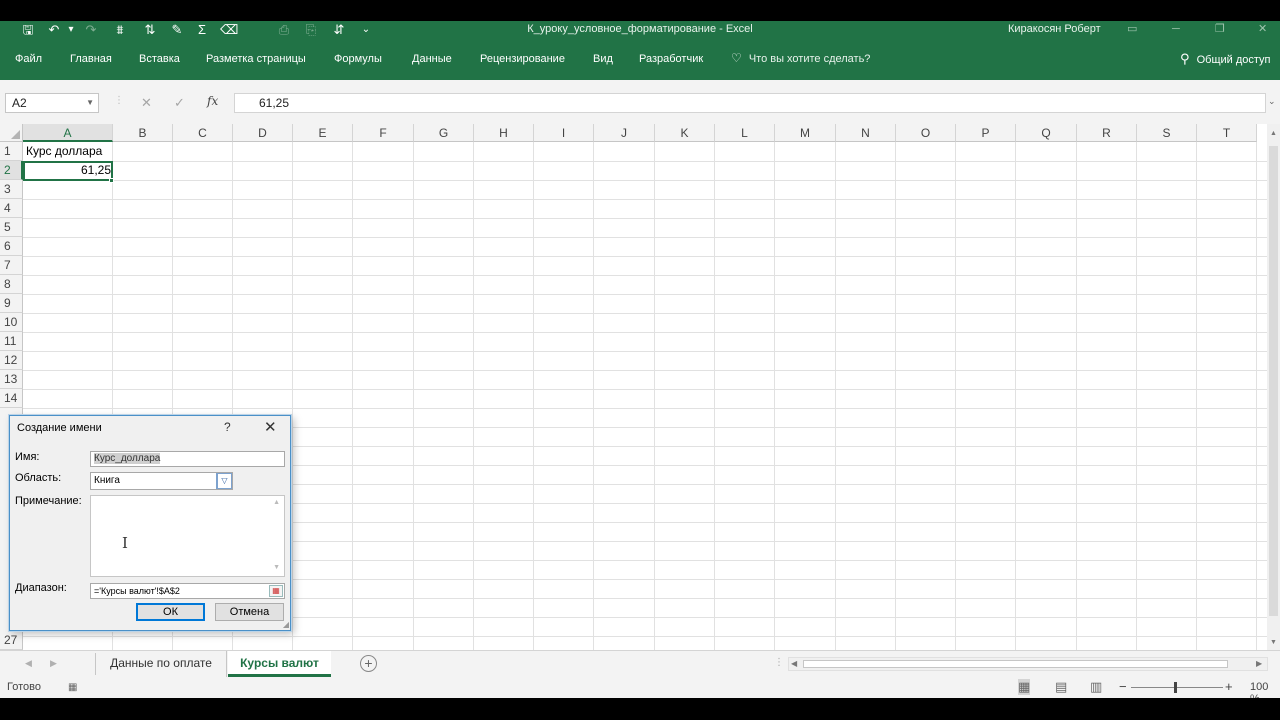 The width and height of the screenshot is (1280, 720). What do you see at coordinates (111, 180) in the screenshot?
I see `fill-handle` at bounding box center [111, 180].